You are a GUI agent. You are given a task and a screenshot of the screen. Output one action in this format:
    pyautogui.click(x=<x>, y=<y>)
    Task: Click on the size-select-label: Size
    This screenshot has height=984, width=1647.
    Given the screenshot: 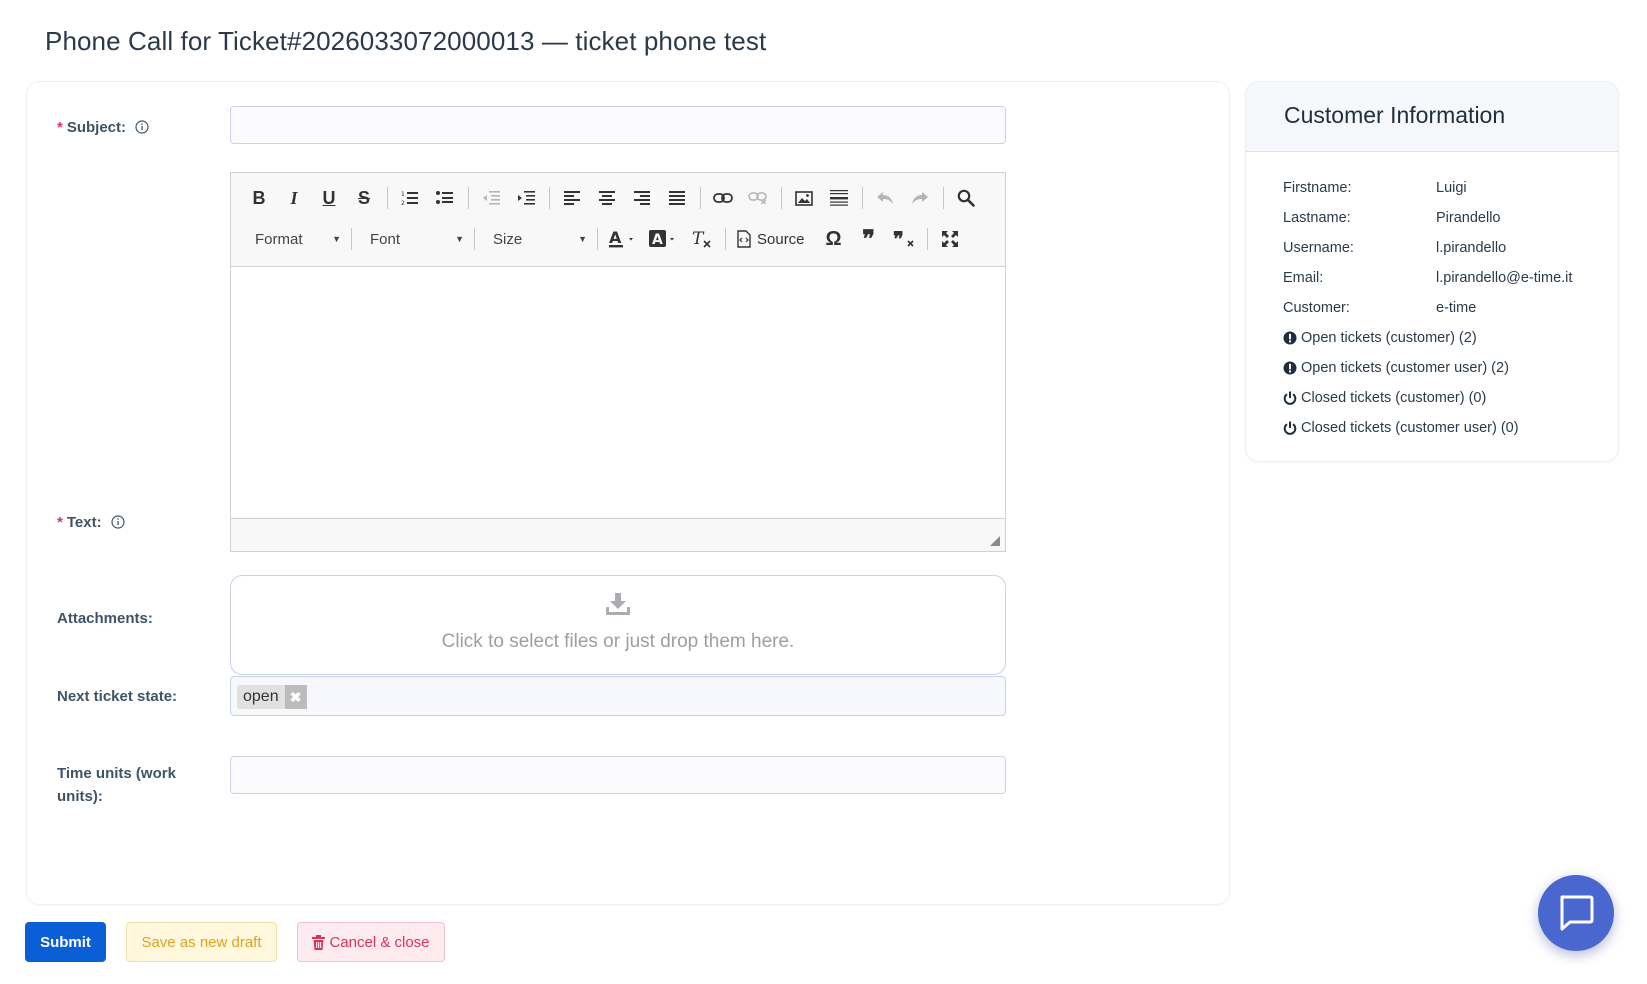 What is the action you would take?
    pyautogui.click(x=508, y=239)
    